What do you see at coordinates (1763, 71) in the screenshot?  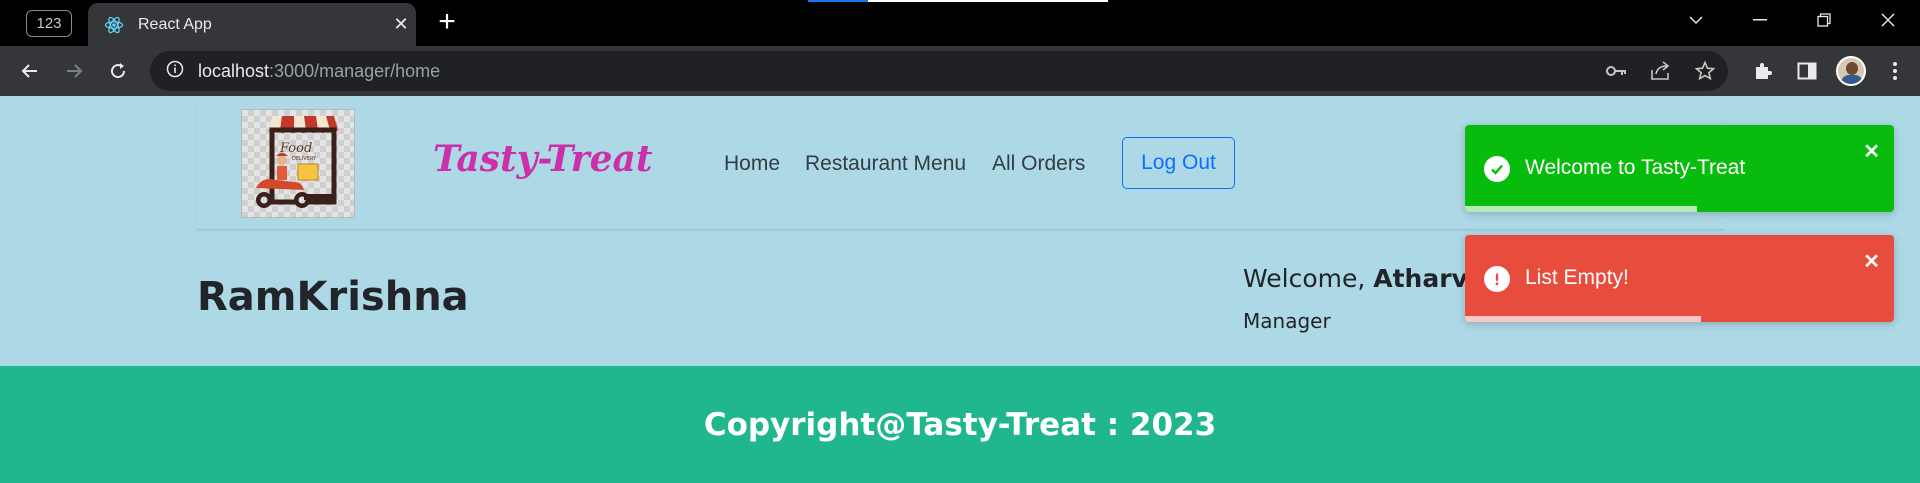 I see `extensions-puzzle-icon` at bounding box center [1763, 71].